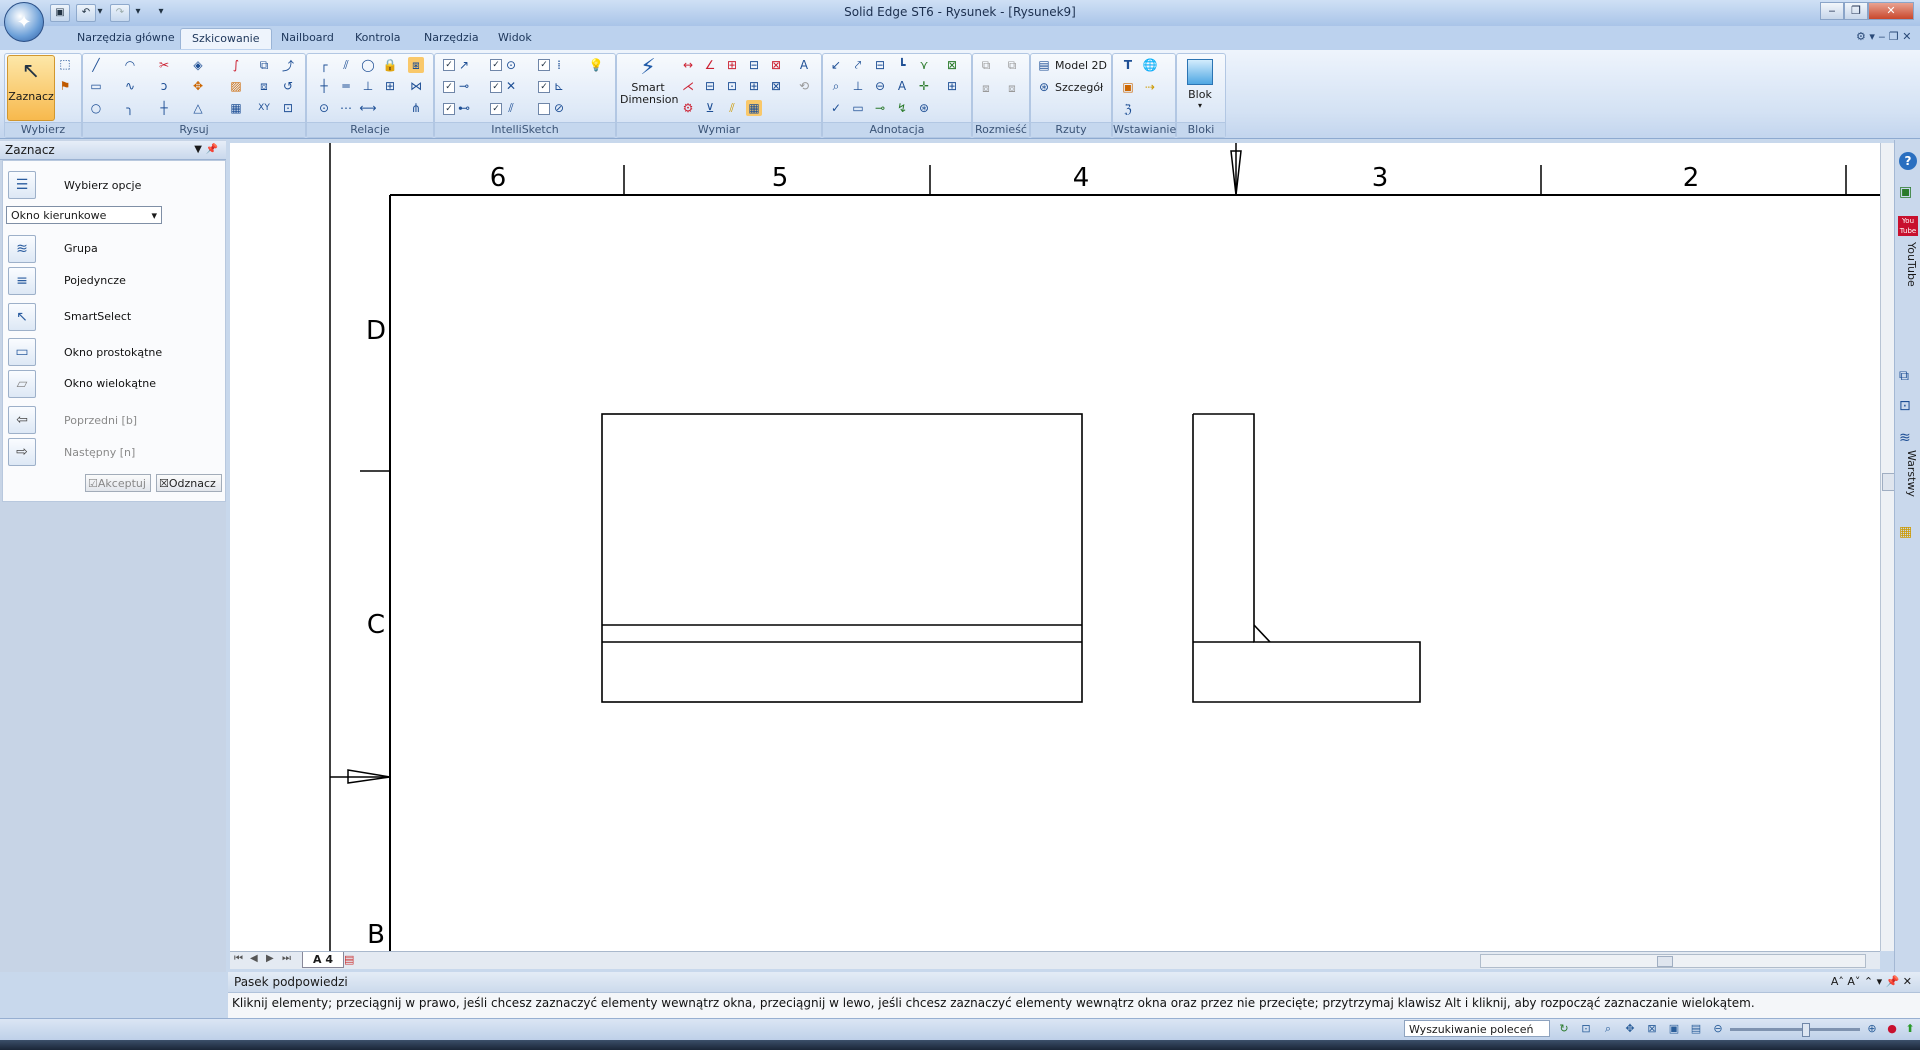 The width and height of the screenshot is (1920, 1050). What do you see at coordinates (96, 65) in the screenshot?
I see `line-icon: ╱` at bounding box center [96, 65].